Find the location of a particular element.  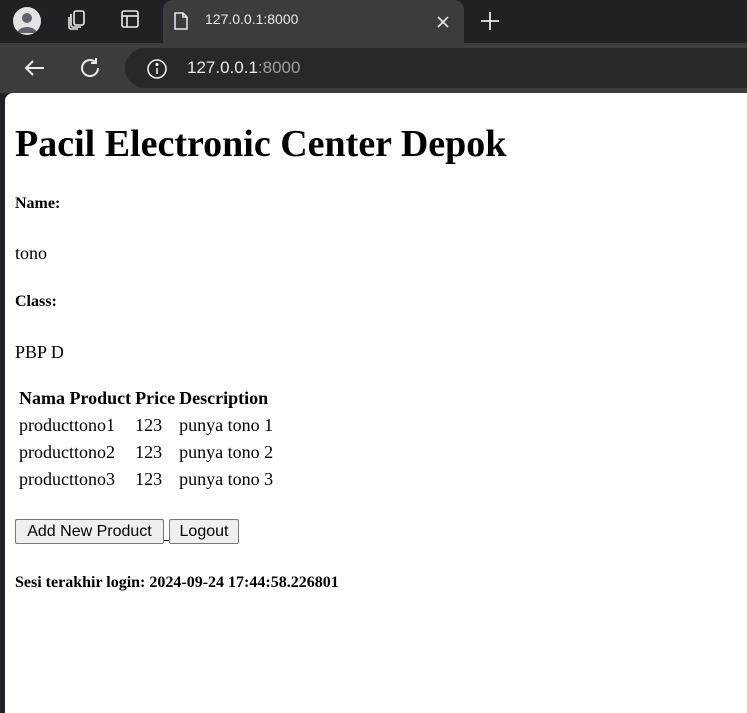

name-value: tono is located at coordinates (31, 253).